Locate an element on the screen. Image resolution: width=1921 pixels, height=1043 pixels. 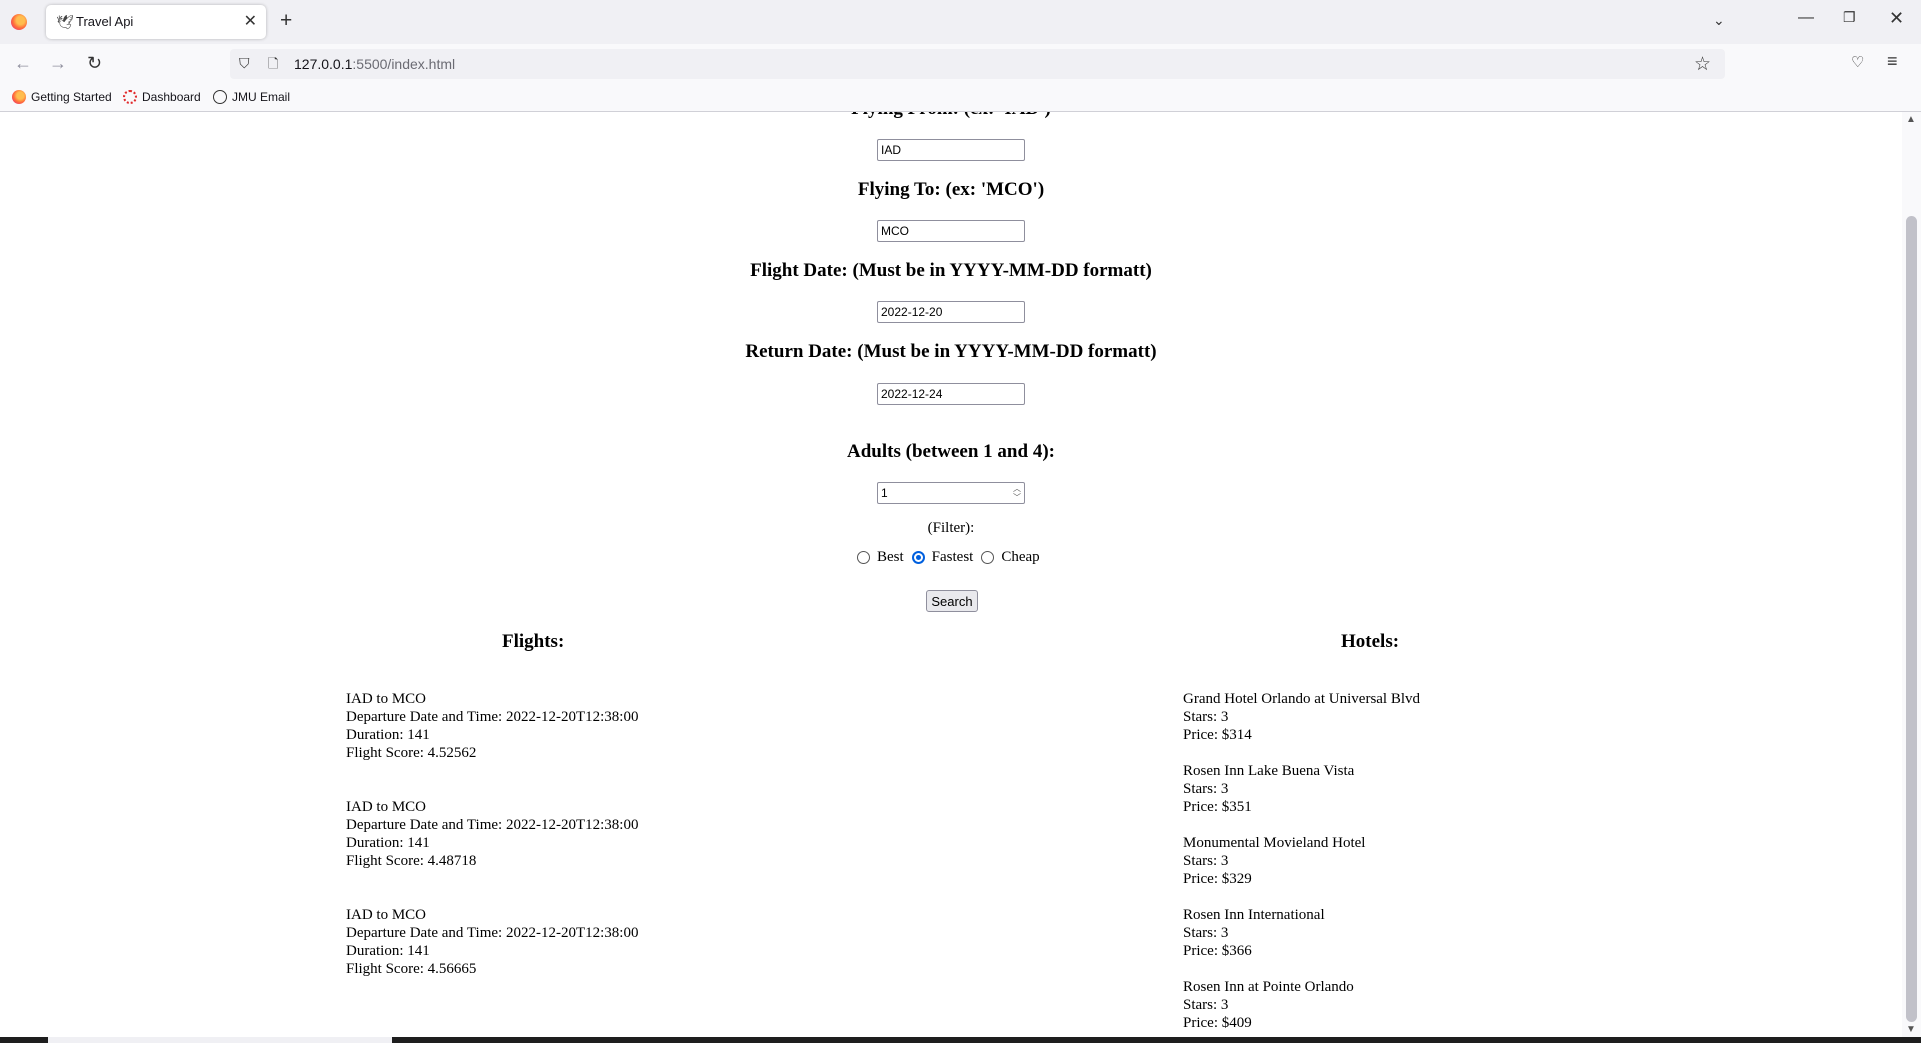
firefox-logo-icon is located at coordinates (19, 22).